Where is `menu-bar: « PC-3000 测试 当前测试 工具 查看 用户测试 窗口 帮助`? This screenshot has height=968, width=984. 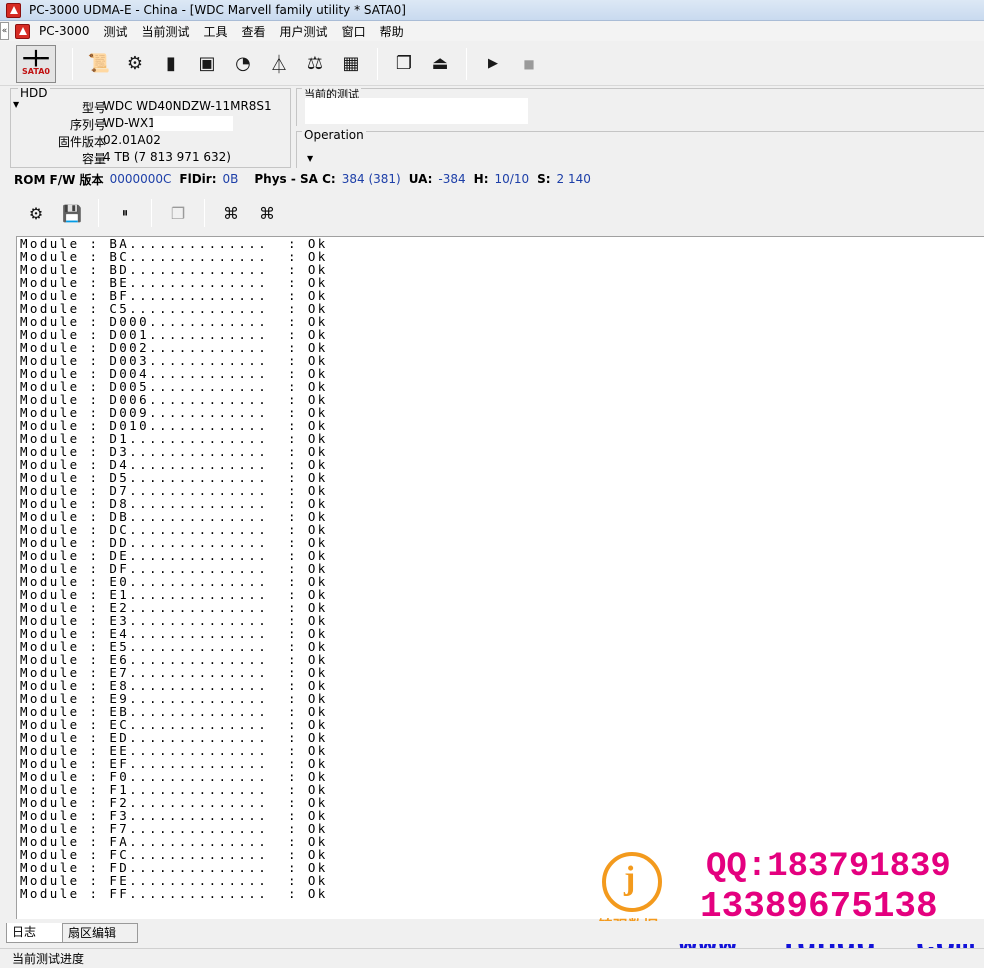
menu-bar: « PC-3000 测试 当前测试 工具 查看 用户测试 窗口 帮助 is located at coordinates (492, 31).